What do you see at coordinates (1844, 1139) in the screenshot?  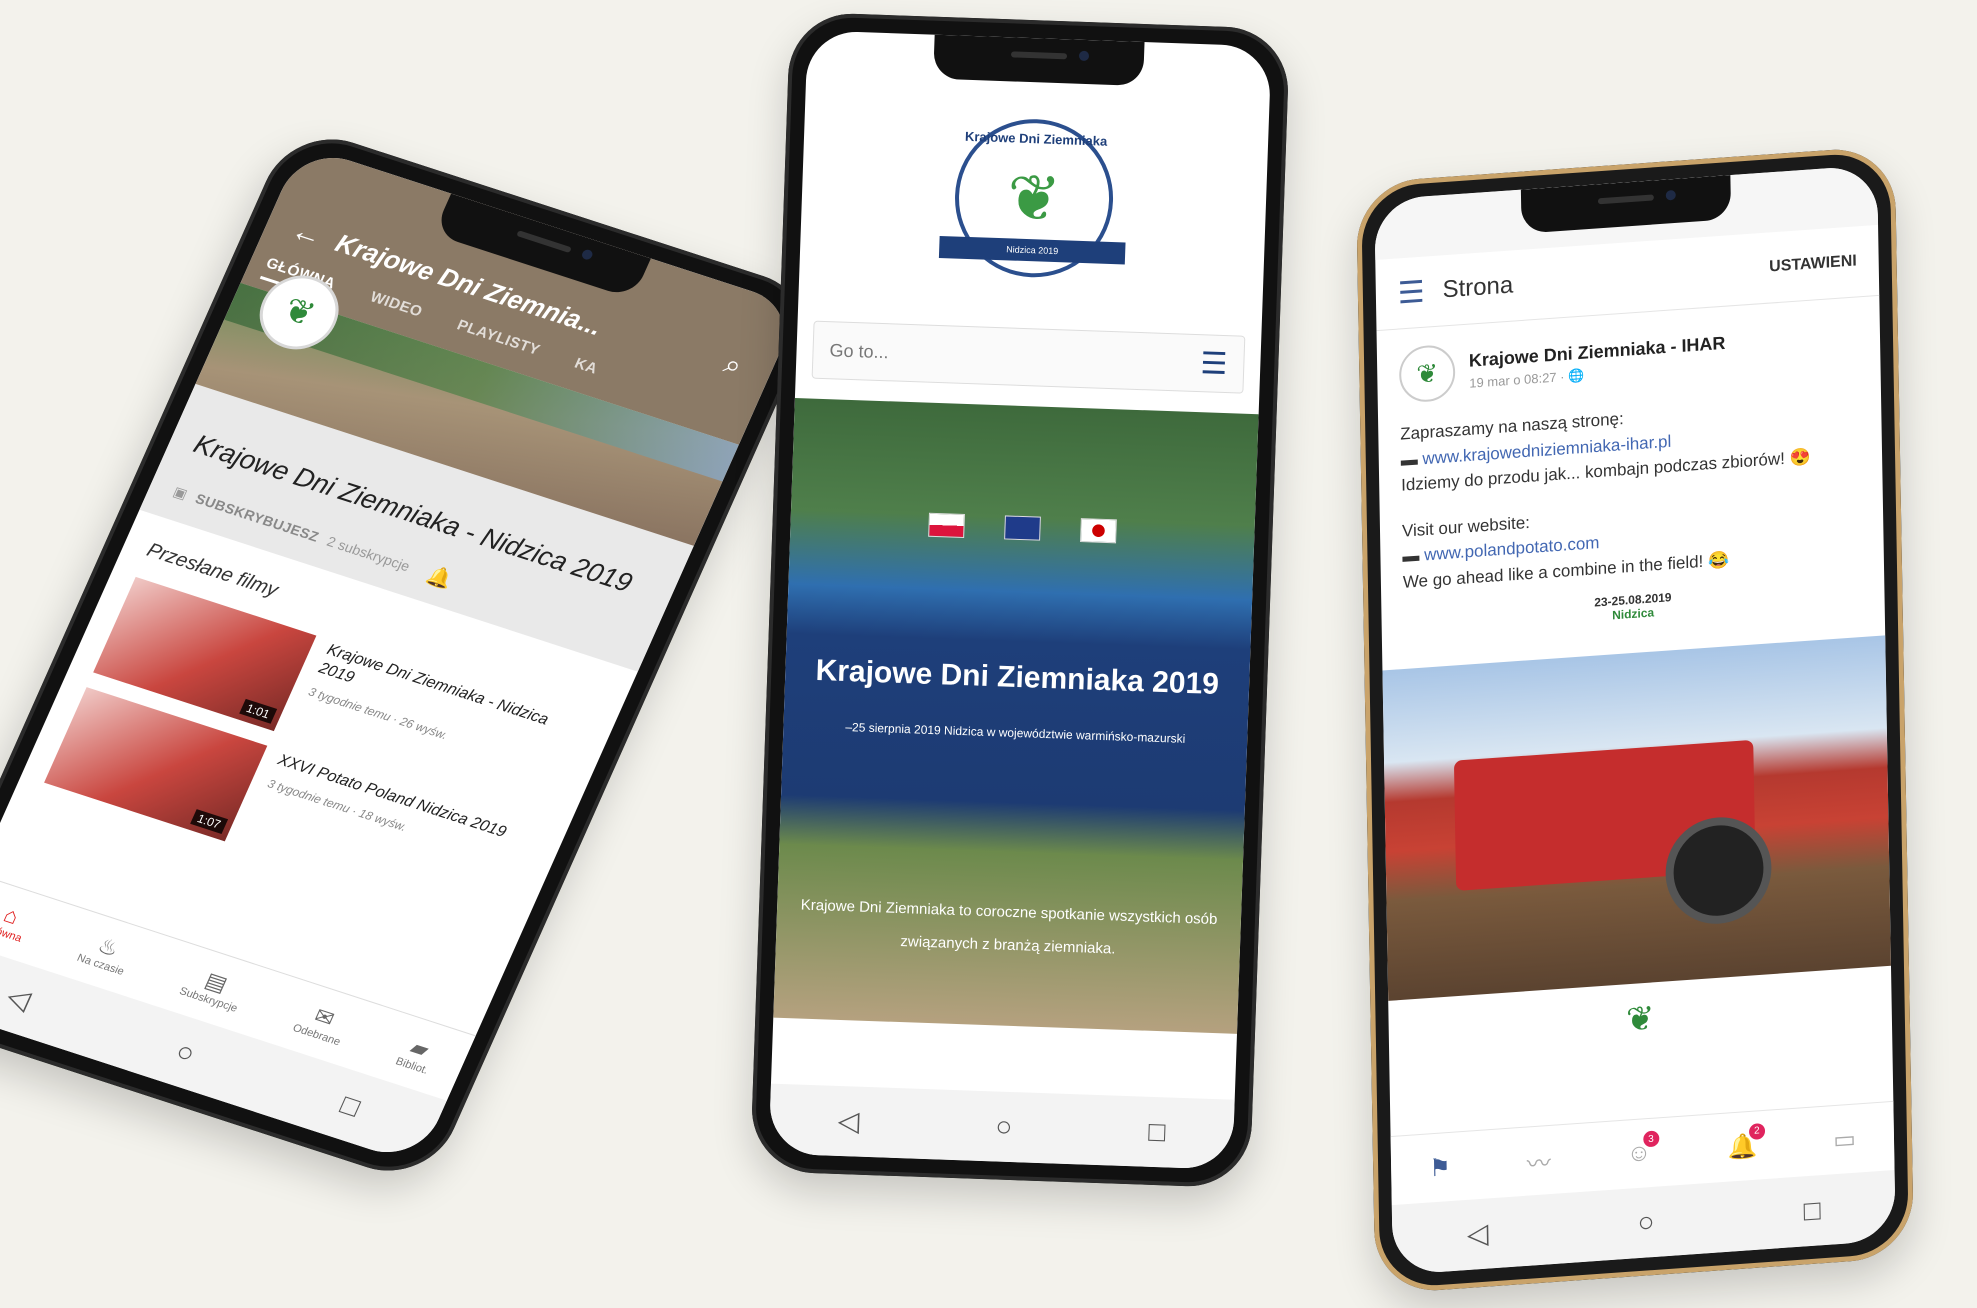 I see `more-icon: ▭` at bounding box center [1844, 1139].